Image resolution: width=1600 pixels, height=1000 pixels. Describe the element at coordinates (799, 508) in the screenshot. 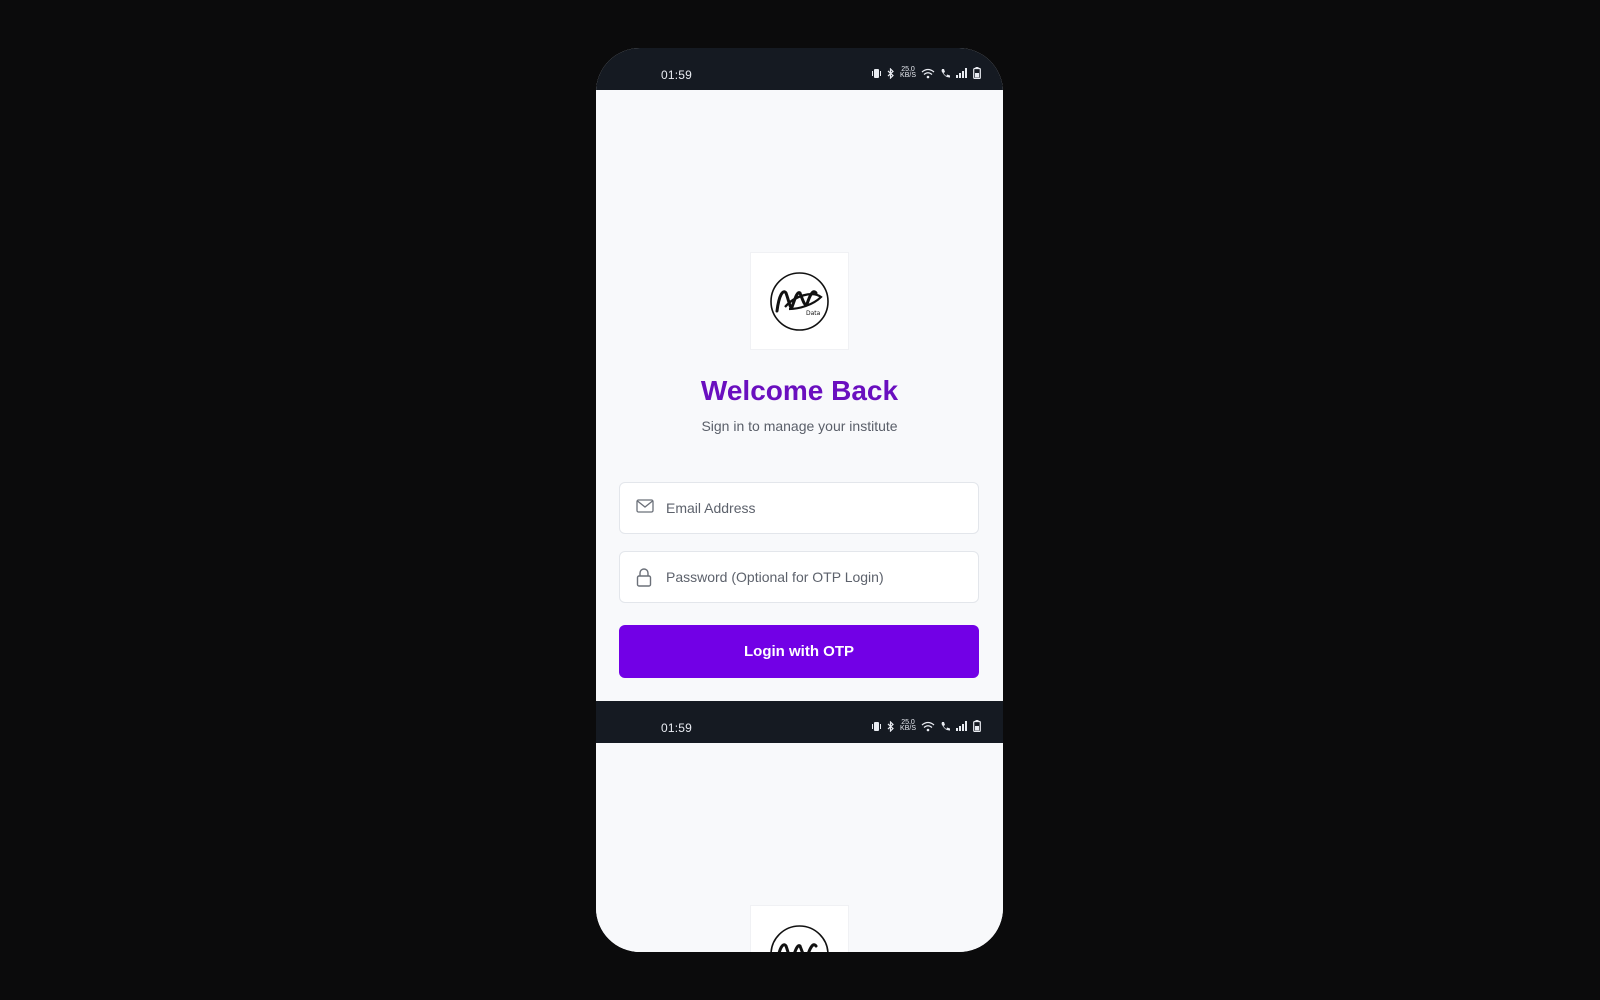

I see `email-field: Email Address` at that location.